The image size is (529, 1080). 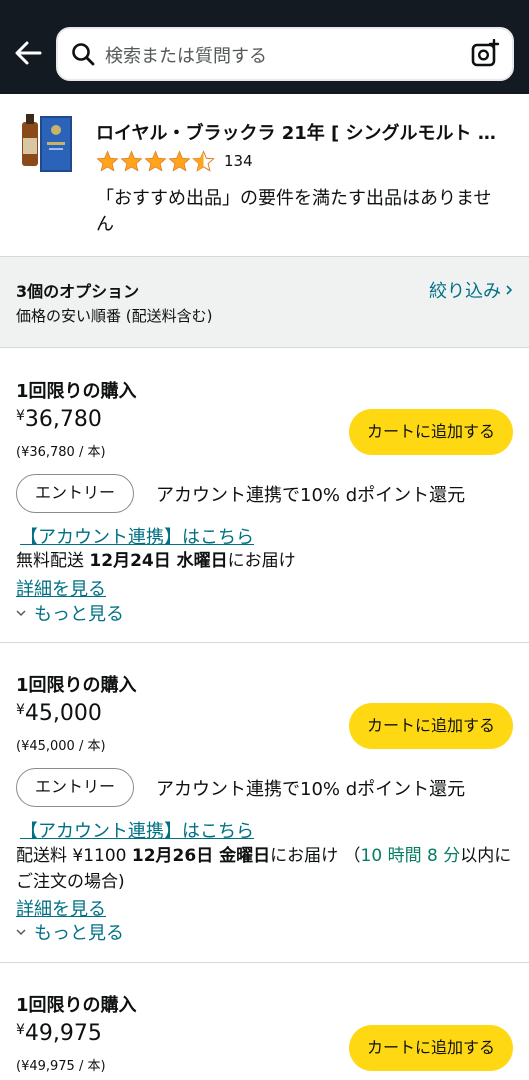 What do you see at coordinates (63, 1033) in the screenshot?
I see `price-value: 49,975` at bounding box center [63, 1033].